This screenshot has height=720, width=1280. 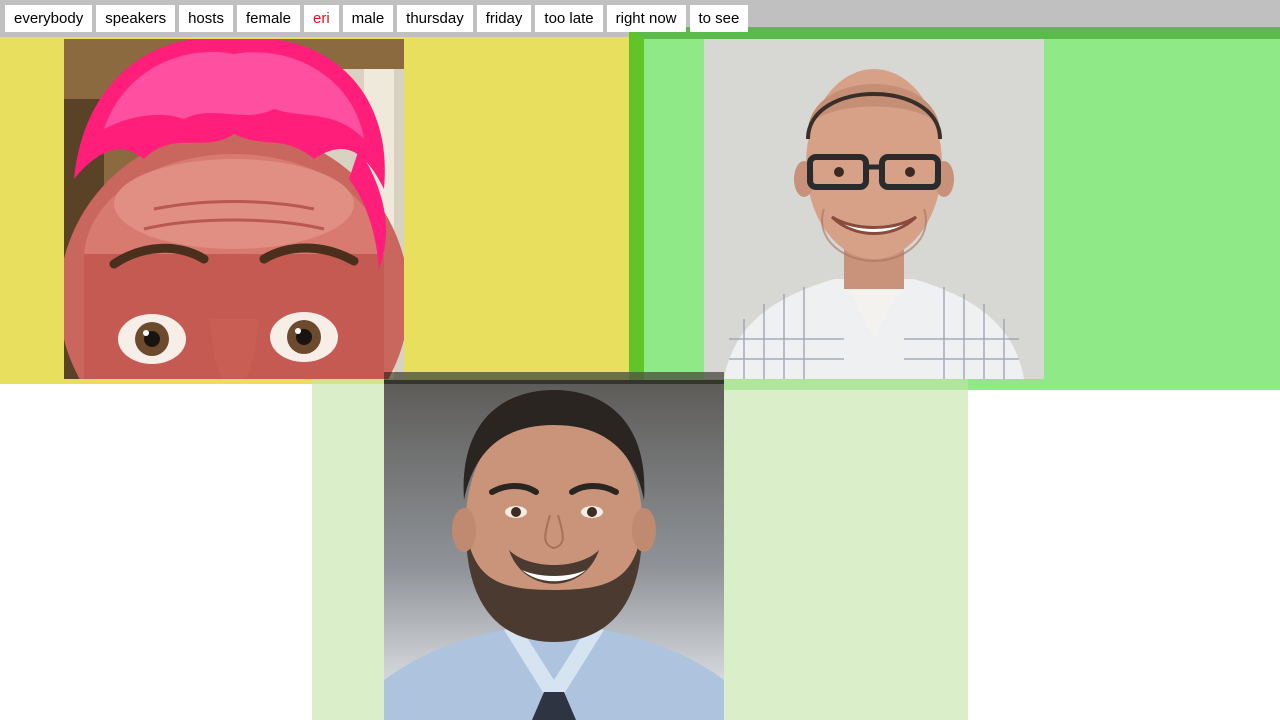 What do you see at coordinates (569, 18) in the screenshot?
I see `filter-tab-too-late: too late` at bounding box center [569, 18].